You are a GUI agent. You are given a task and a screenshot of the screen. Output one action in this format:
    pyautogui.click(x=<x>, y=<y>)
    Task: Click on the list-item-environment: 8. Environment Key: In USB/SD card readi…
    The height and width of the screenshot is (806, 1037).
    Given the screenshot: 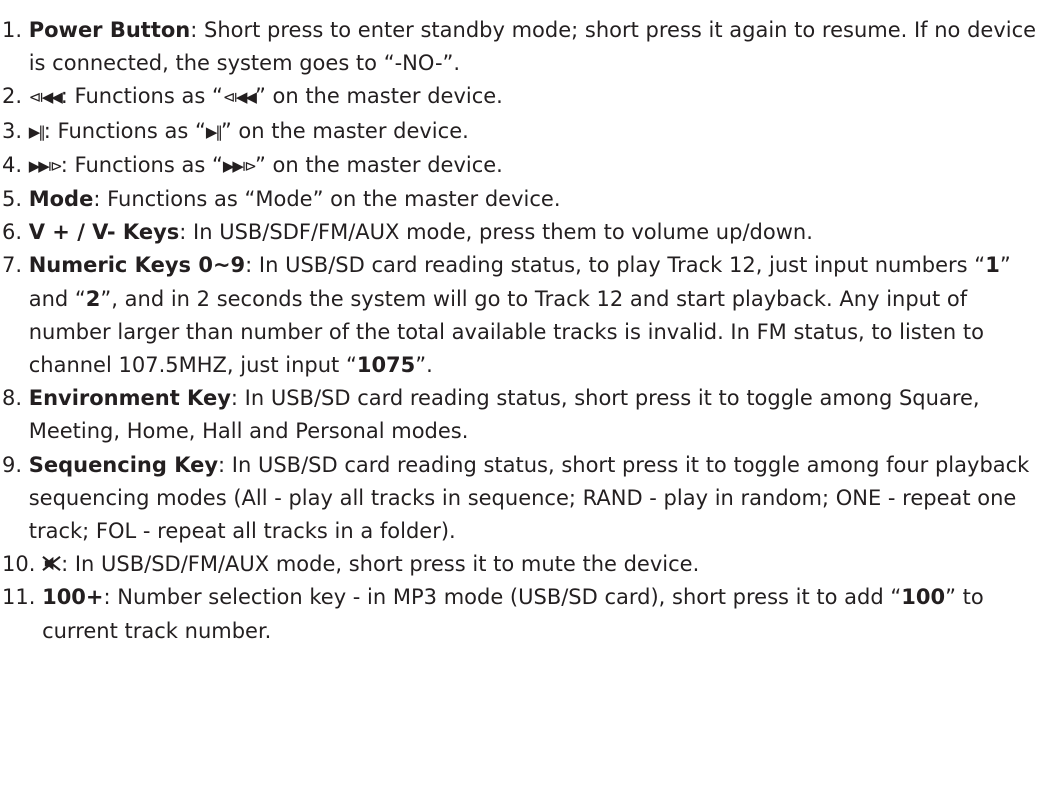 What is the action you would take?
    pyautogui.click(x=519, y=415)
    